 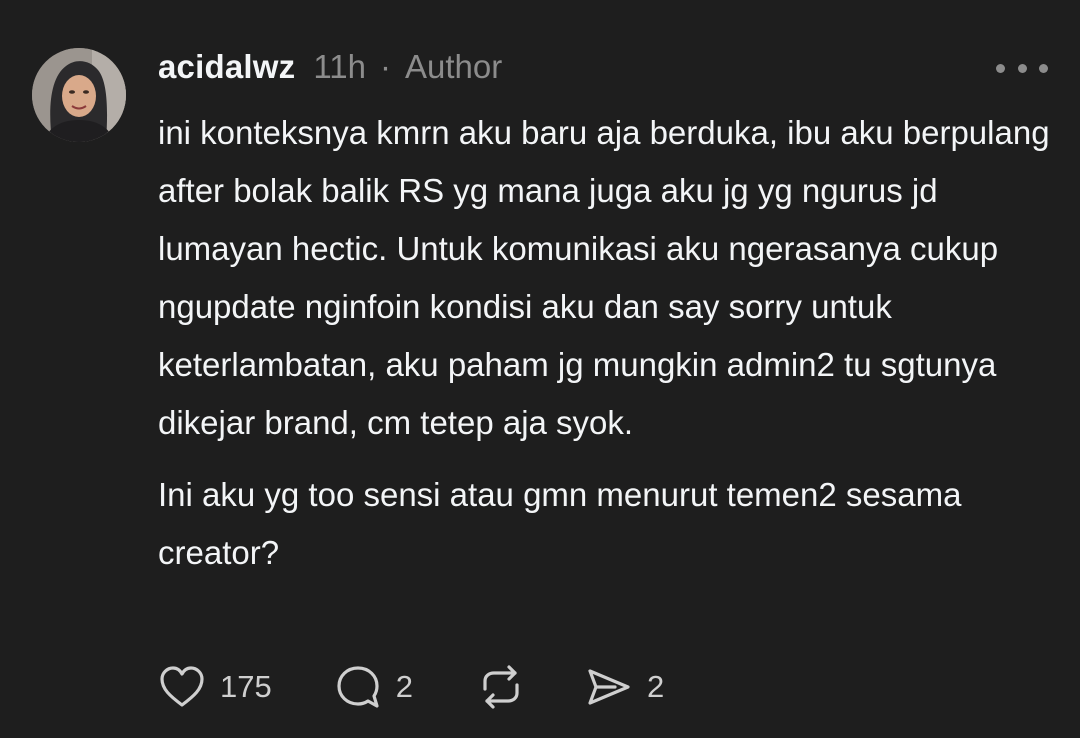 What do you see at coordinates (358, 687) in the screenshot?
I see `speech-bubble-icon` at bounding box center [358, 687].